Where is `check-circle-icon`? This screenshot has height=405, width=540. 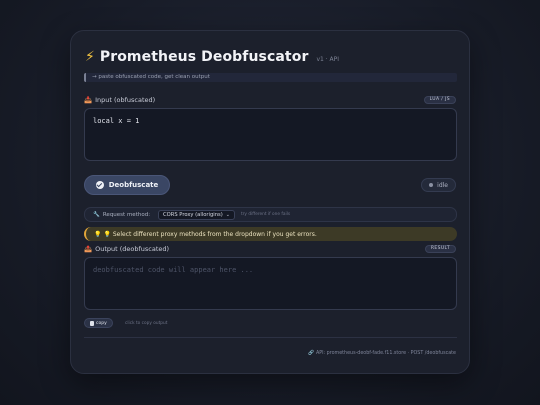
check-circle-icon is located at coordinates (99, 185).